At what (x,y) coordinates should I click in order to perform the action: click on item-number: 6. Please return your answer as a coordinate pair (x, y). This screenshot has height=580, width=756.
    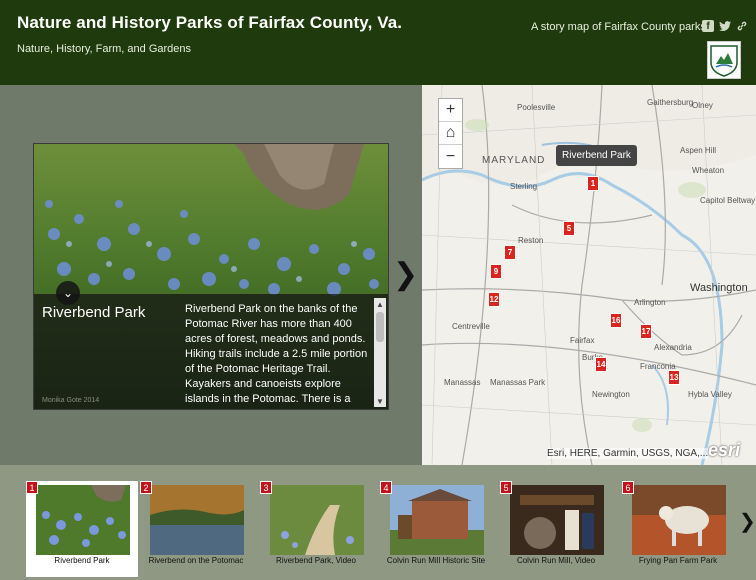
    Looking at the image, I should click on (628, 487).